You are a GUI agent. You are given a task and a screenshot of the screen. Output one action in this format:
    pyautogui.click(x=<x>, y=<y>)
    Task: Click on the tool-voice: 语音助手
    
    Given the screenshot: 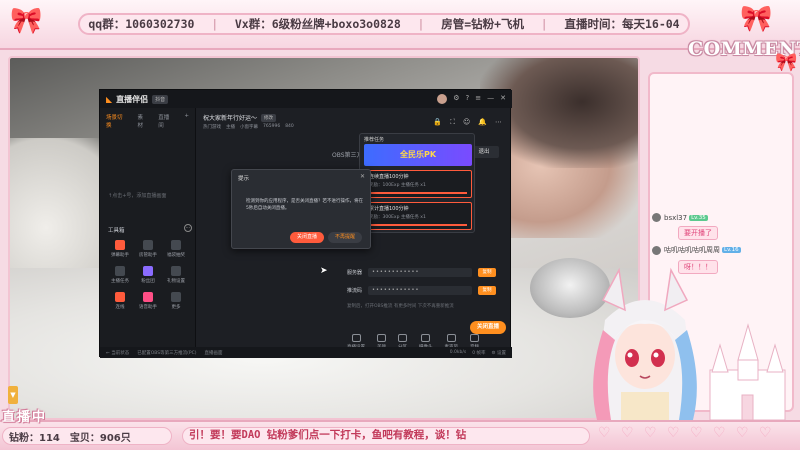 What is the action you would take?
    pyautogui.click(x=148, y=301)
    